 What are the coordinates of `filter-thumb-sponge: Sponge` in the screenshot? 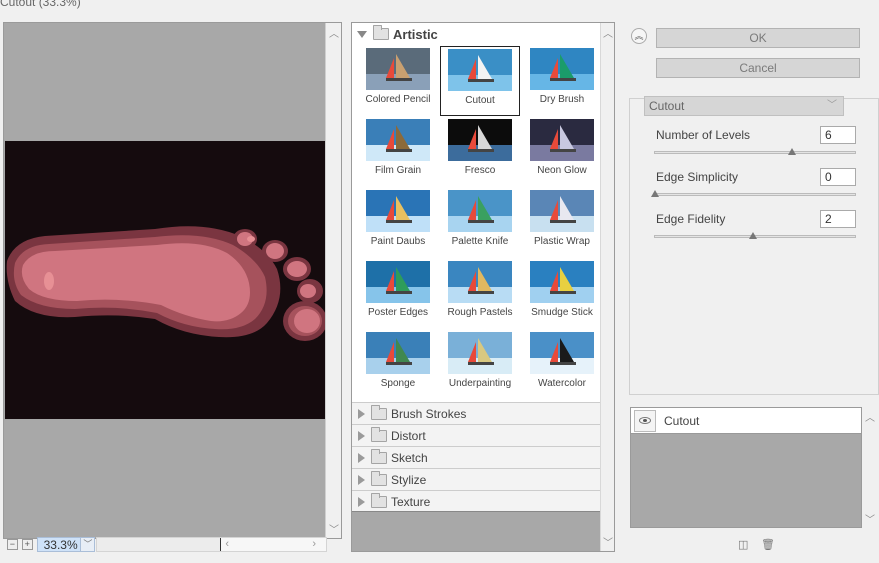 It's located at (398, 365).